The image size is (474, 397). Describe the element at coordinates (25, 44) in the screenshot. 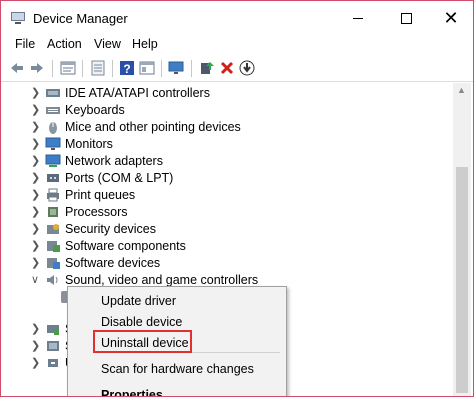

I see `menu-file: File` at that location.